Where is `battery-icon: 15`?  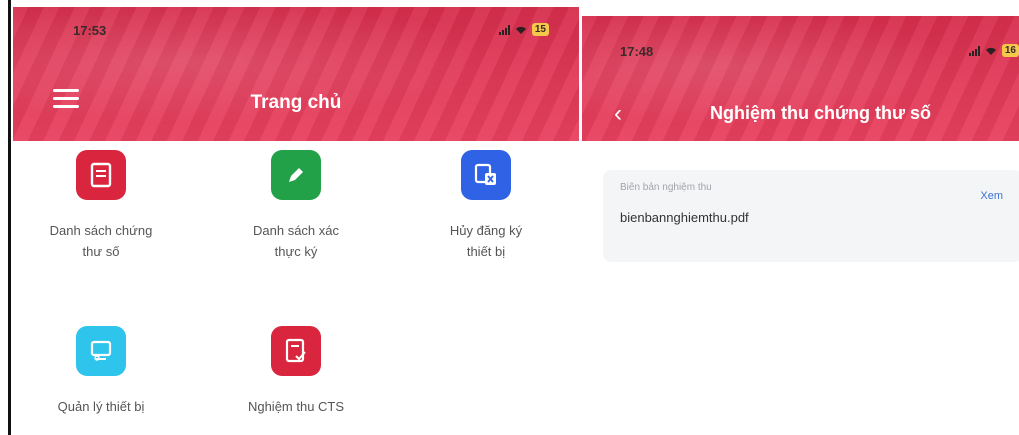 battery-icon: 15 is located at coordinates (540, 29).